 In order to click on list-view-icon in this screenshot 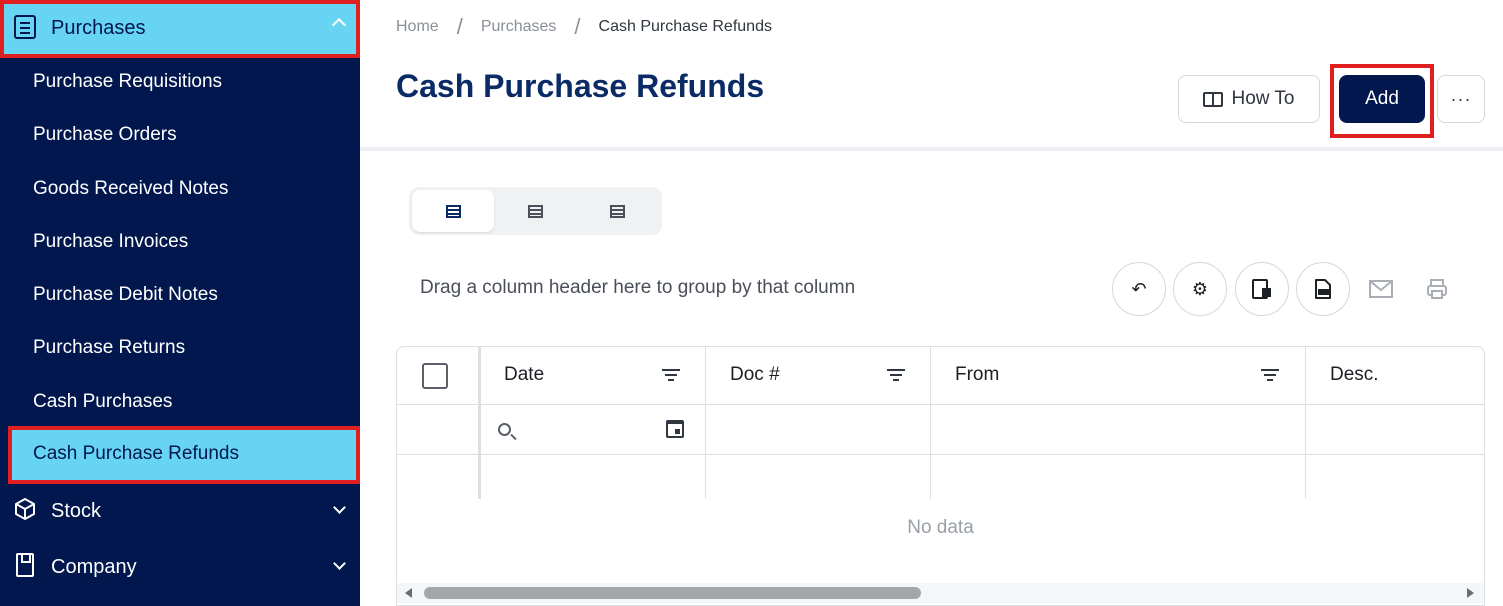, I will do `click(617, 211)`.